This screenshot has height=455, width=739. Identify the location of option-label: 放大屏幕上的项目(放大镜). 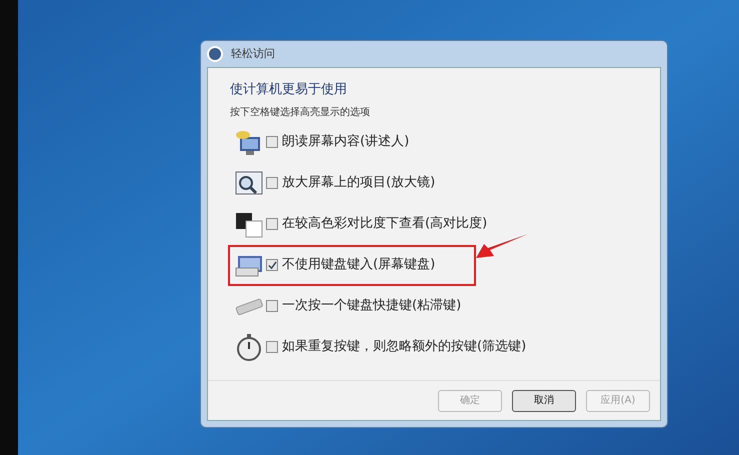
(359, 183).